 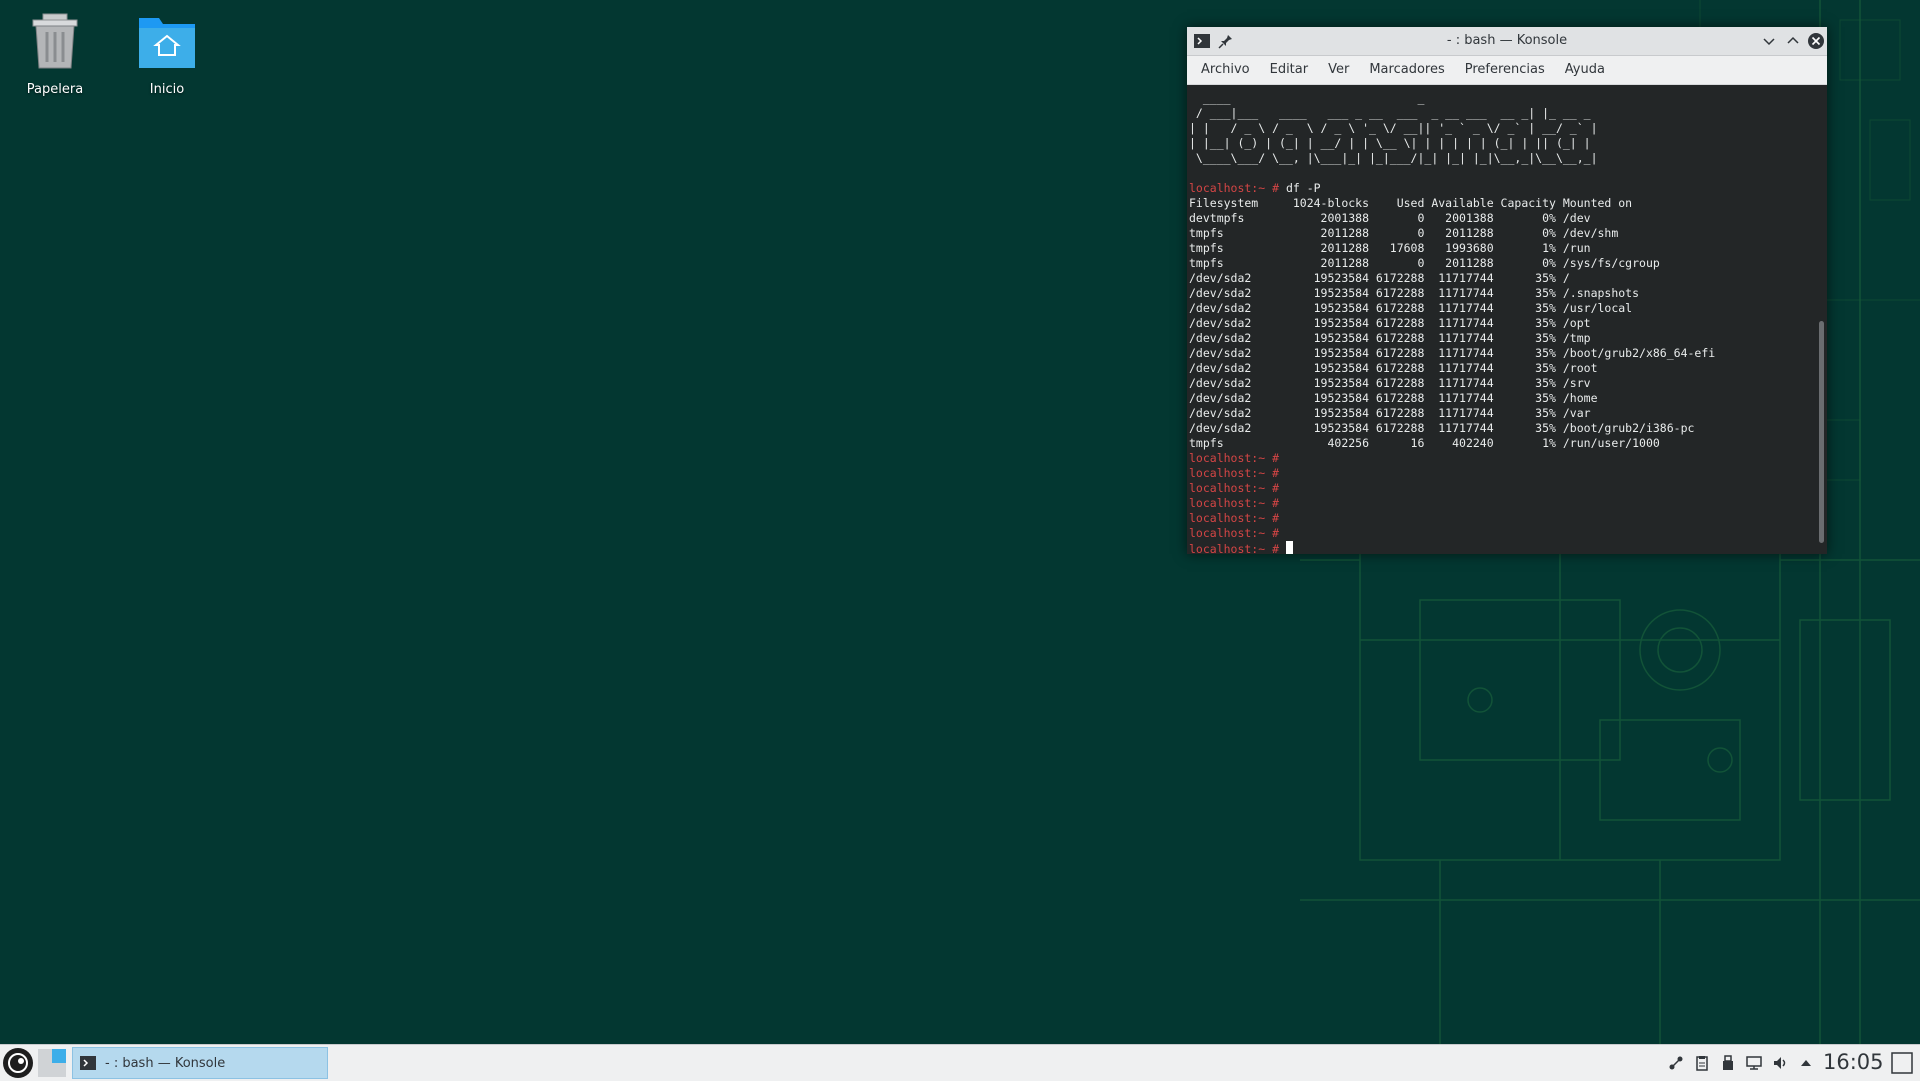 I want to click on terminal-banner-line: ____ _, so click(x=1313, y=98).